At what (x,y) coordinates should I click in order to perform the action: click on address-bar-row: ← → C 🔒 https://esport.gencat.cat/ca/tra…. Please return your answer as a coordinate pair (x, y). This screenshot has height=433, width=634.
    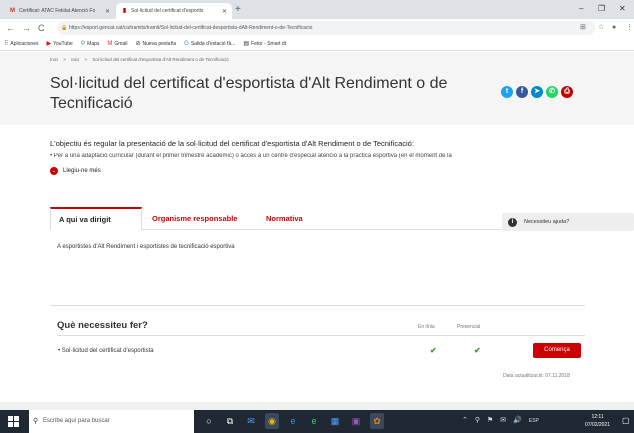
    Looking at the image, I should click on (317, 28).